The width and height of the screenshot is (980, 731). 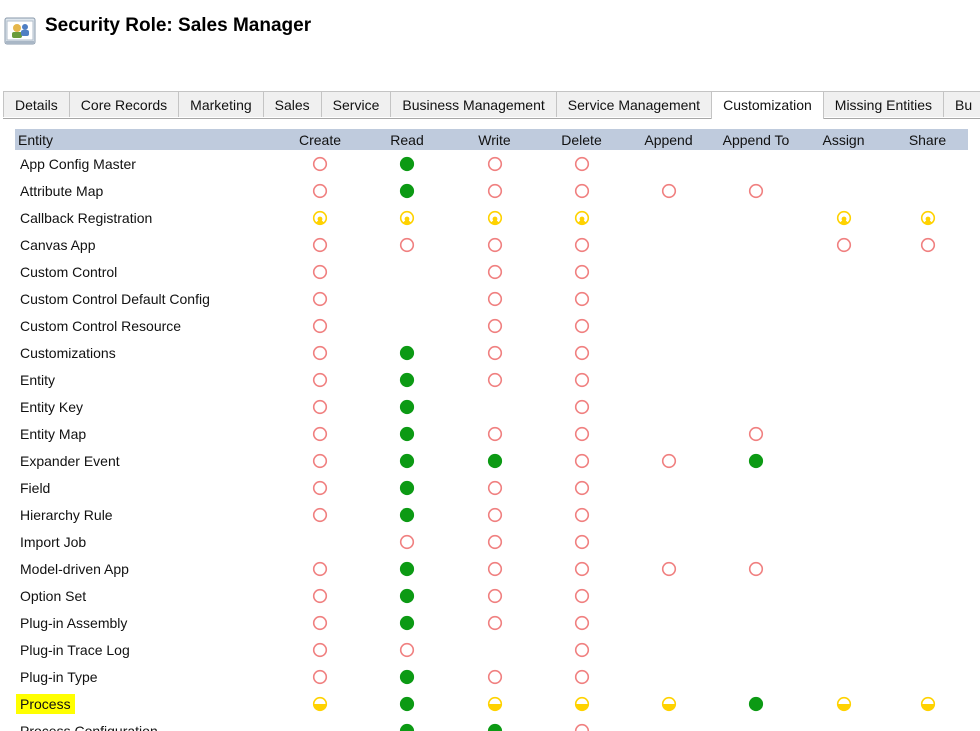 I want to click on tab-bu: Bu, so click(x=961, y=104).